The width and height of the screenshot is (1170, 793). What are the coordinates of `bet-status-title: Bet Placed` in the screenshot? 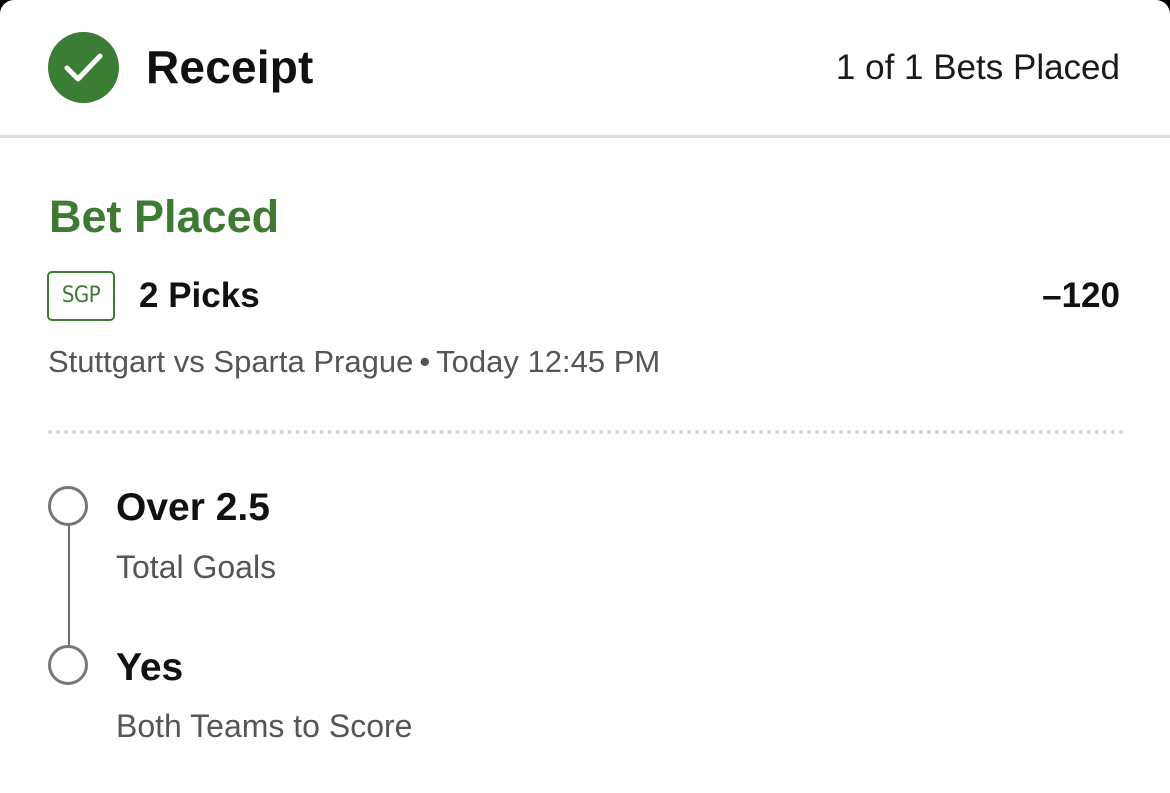 It's located at (164, 216).